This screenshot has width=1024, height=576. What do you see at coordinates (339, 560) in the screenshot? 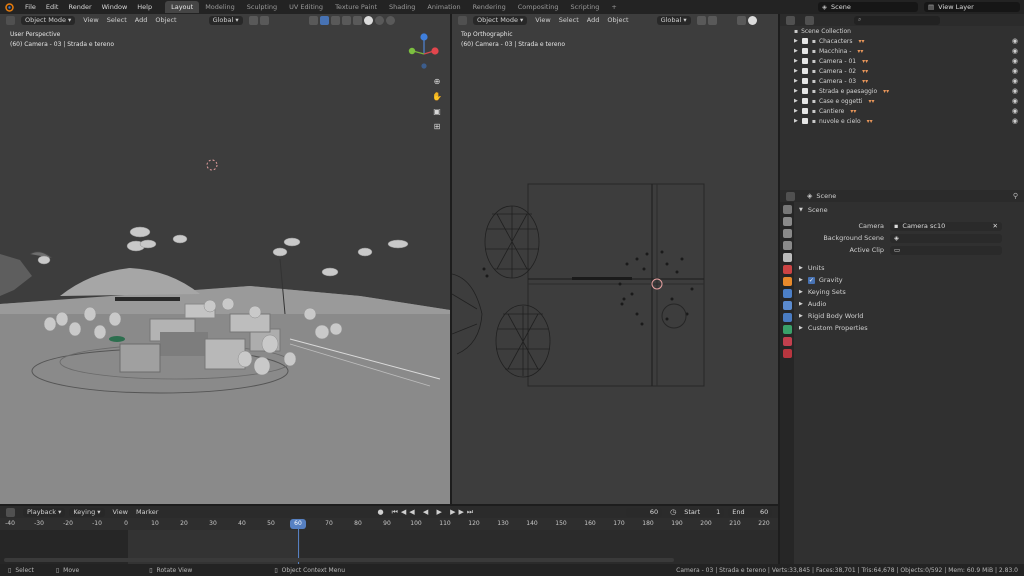
I see `timeline-scrollbar` at bounding box center [339, 560].